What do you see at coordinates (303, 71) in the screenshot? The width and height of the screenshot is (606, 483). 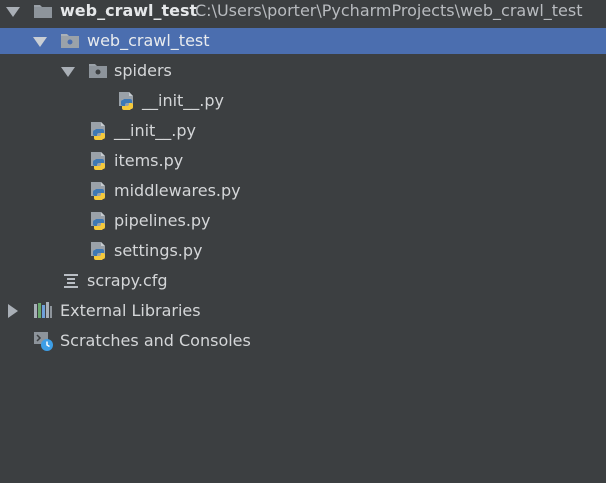 I see `tree-row-spiders-folder: spiders` at bounding box center [303, 71].